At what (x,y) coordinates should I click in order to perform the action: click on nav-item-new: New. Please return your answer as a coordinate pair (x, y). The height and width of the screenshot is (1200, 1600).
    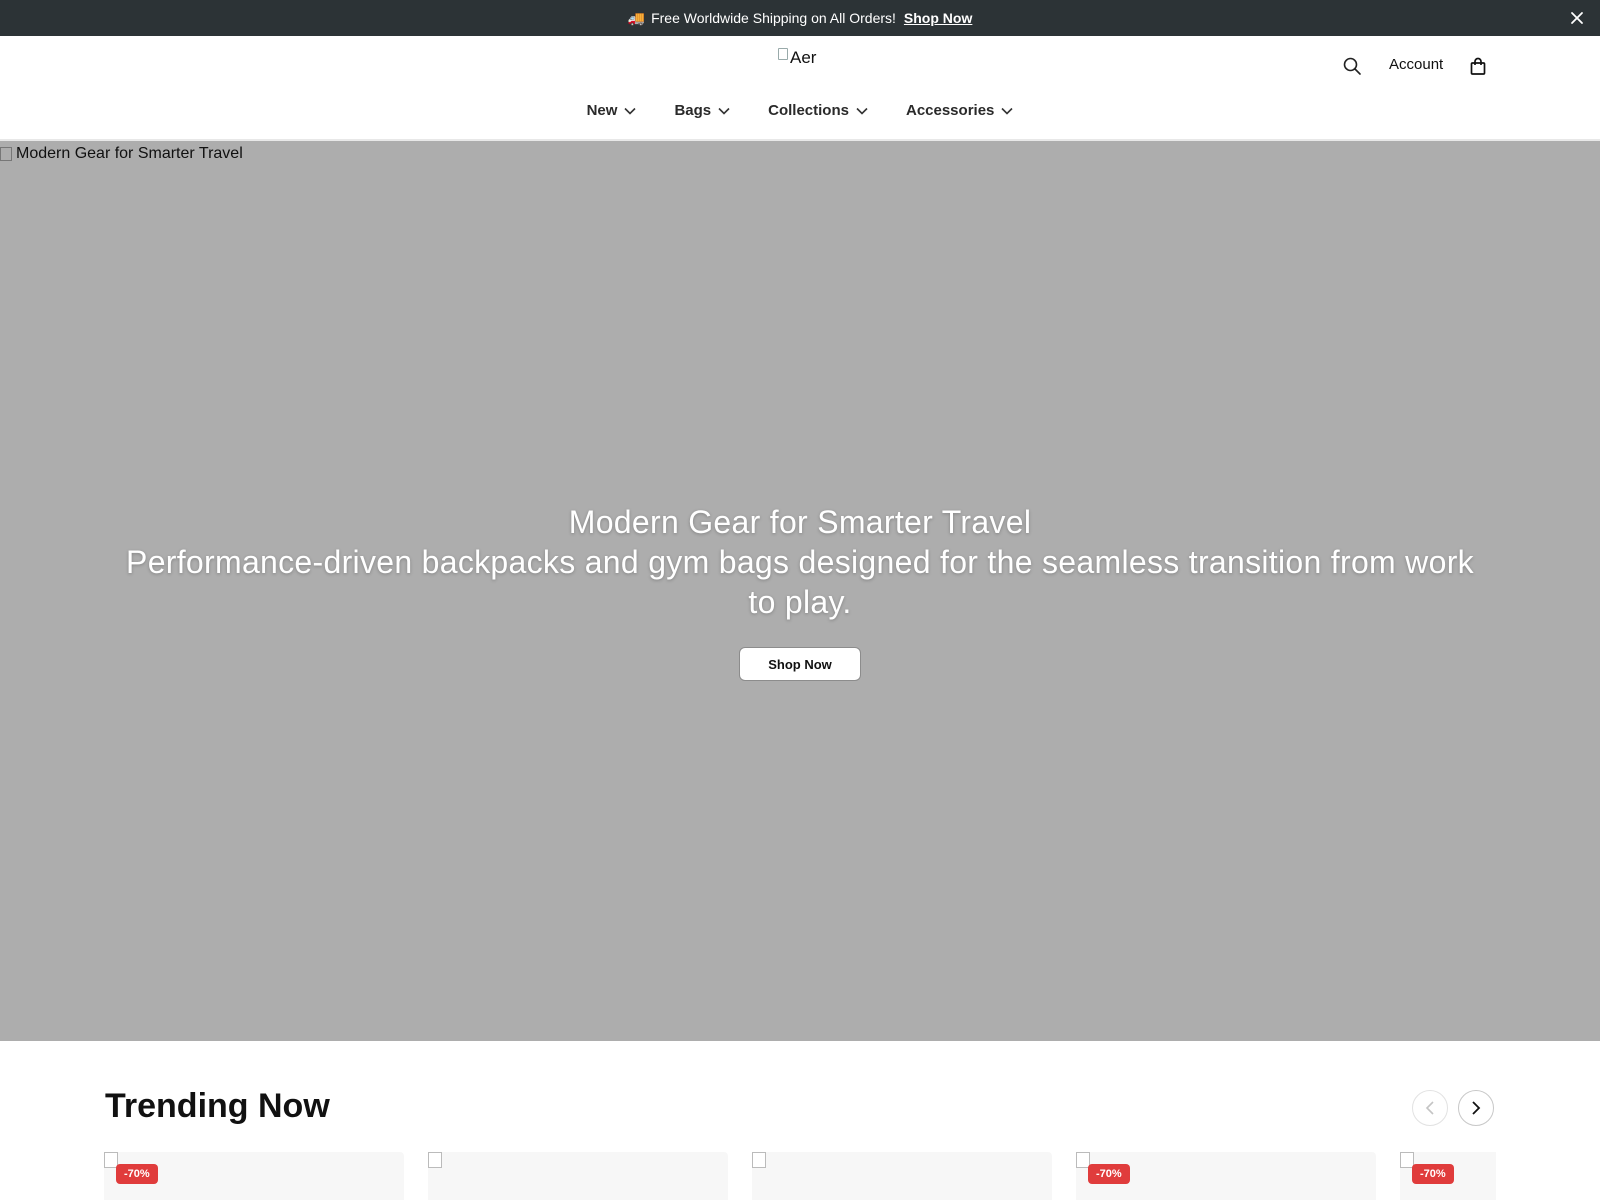
    Looking at the image, I should click on (612, 110).